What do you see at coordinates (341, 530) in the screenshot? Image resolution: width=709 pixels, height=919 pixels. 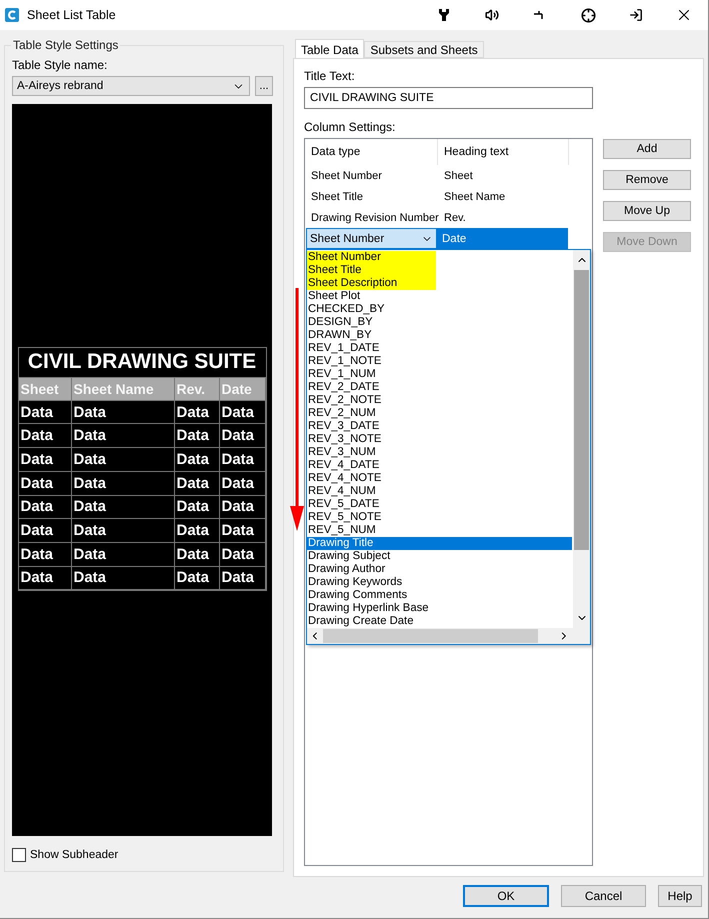 I see `dropdown-item: REV_5_NUM` at bounding box center [341, 530].